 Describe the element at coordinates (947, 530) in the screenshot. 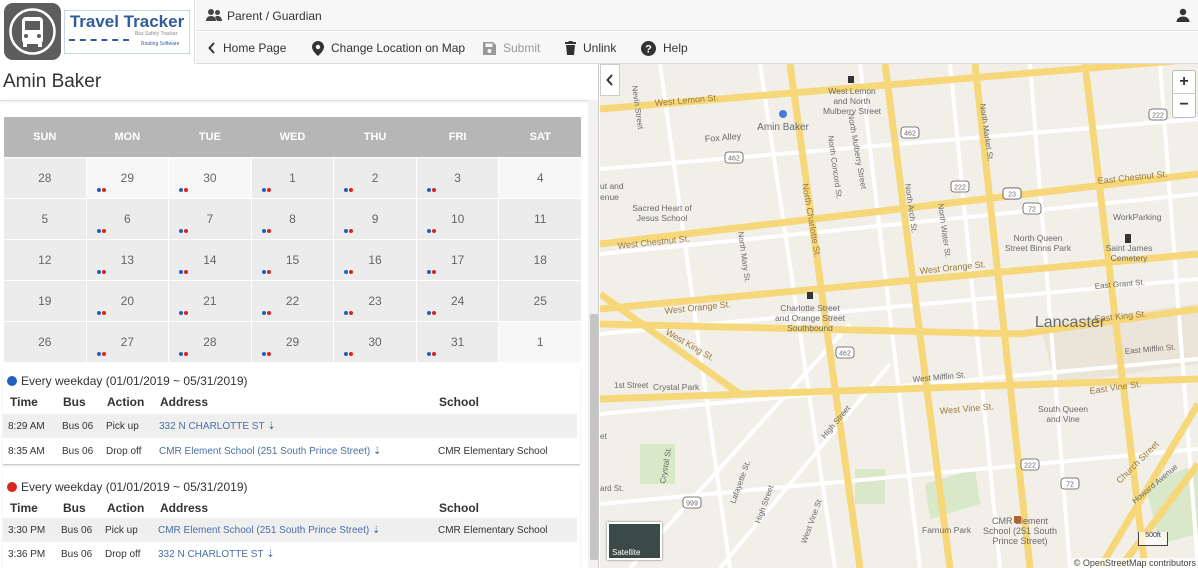

I see `place-label: Farnum Park` at that location.